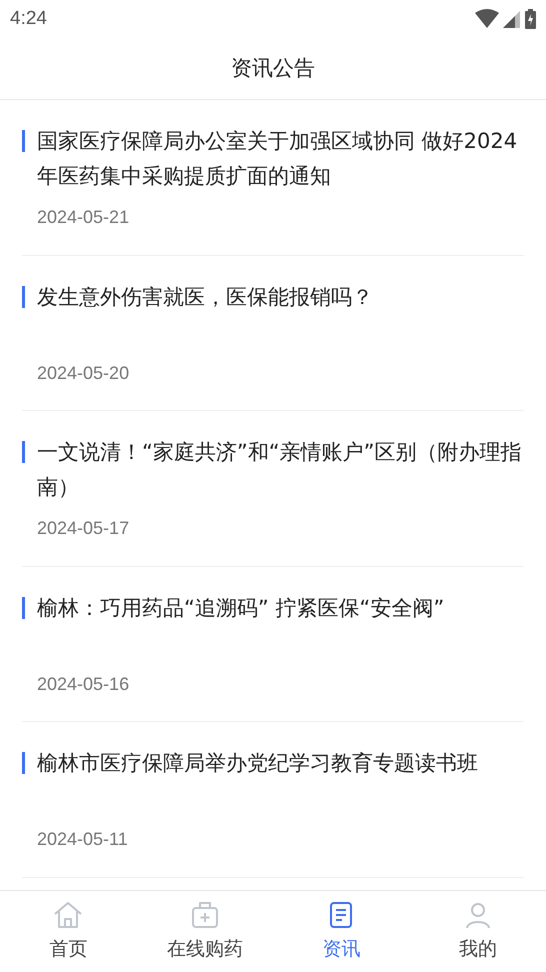  I want to click on news-item: 榆林：巧用药品“追溯码” 拧紧医保“安全阀” 2024-05-16, so click(273, 644).